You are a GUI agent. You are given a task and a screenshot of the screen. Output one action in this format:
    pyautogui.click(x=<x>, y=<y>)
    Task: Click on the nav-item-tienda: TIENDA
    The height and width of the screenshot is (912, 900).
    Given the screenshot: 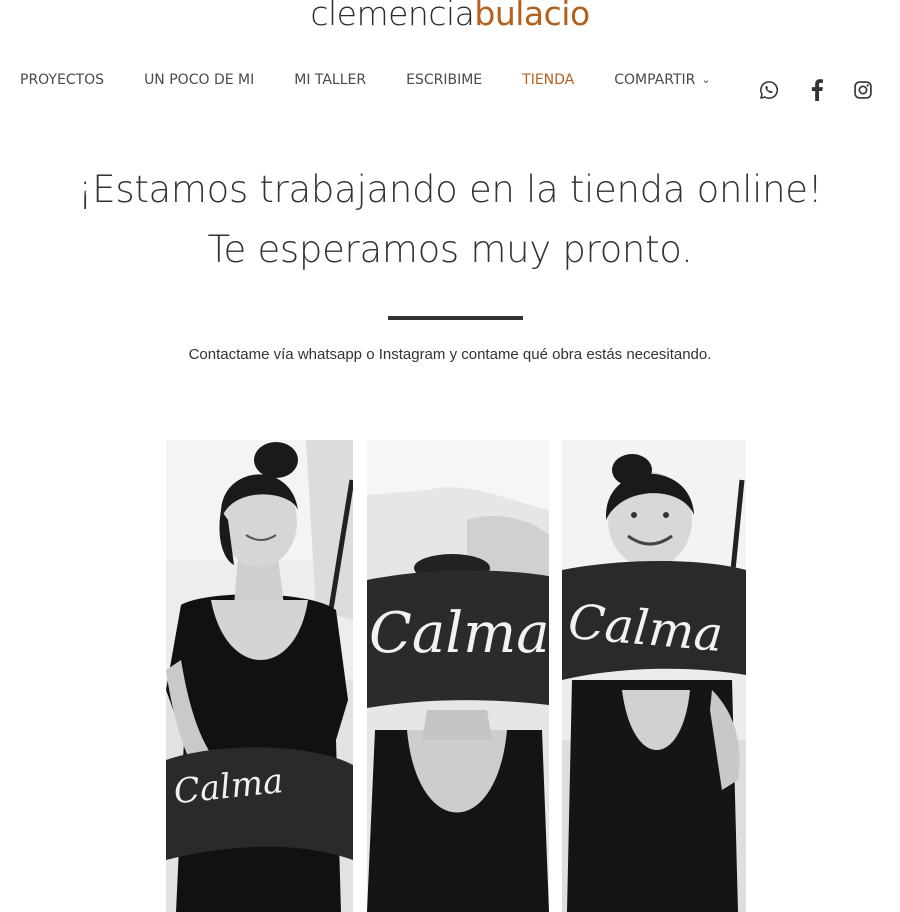 What is the action you would take?
    pyautogui.click(x=548, y=80)
    